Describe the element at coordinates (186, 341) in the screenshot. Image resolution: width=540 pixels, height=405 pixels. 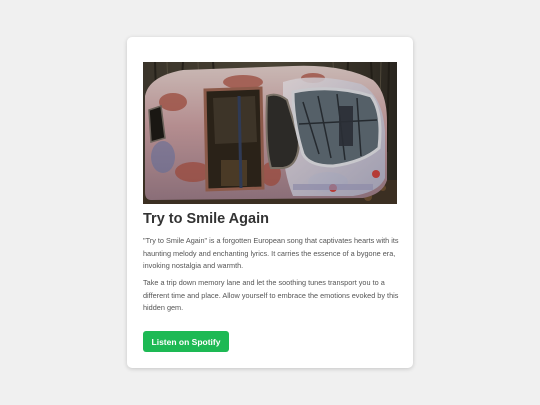
I see `listen-on-spotify-button: Listen on Spotify` at that location.